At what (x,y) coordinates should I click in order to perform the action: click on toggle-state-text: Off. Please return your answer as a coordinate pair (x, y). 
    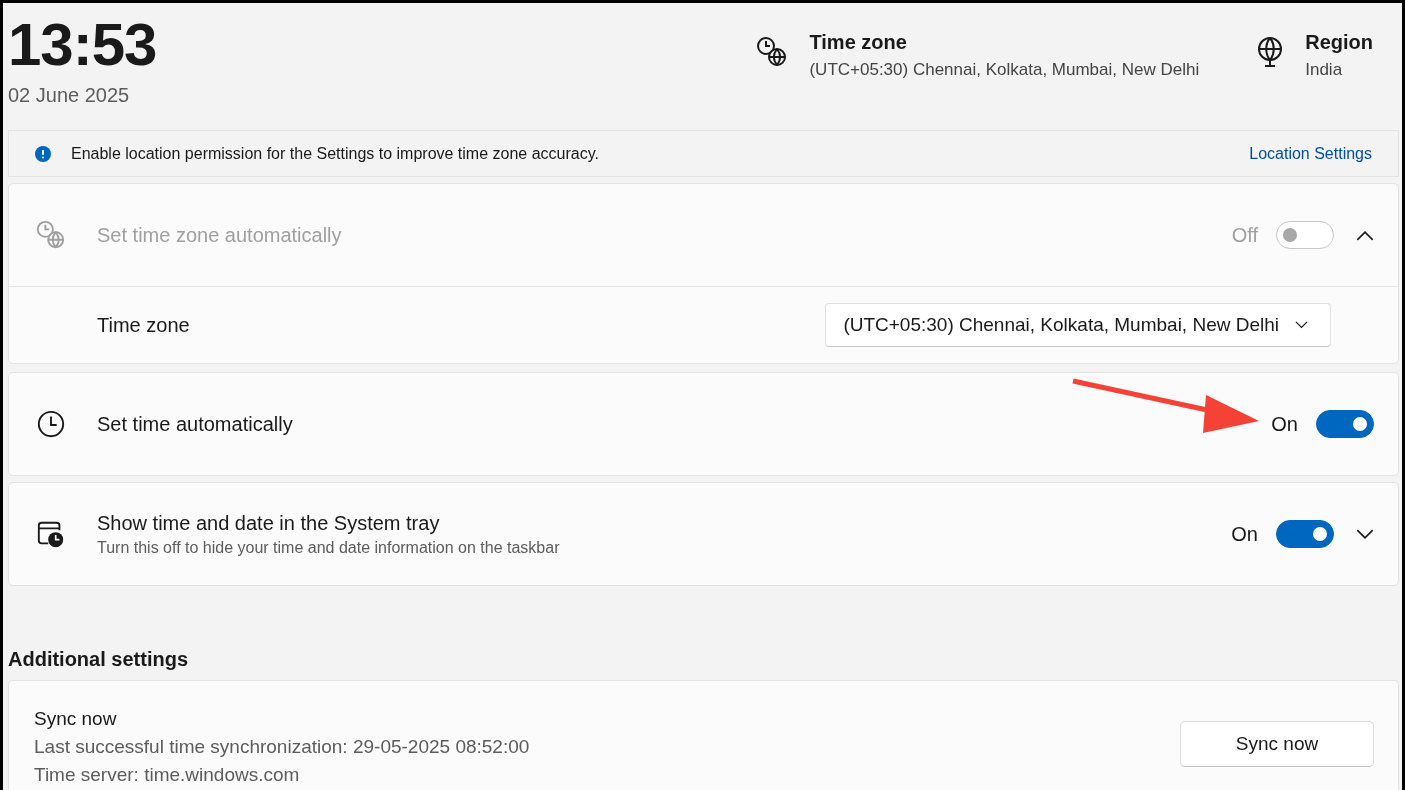
    Looking at the image, I should click on (1244, 235).